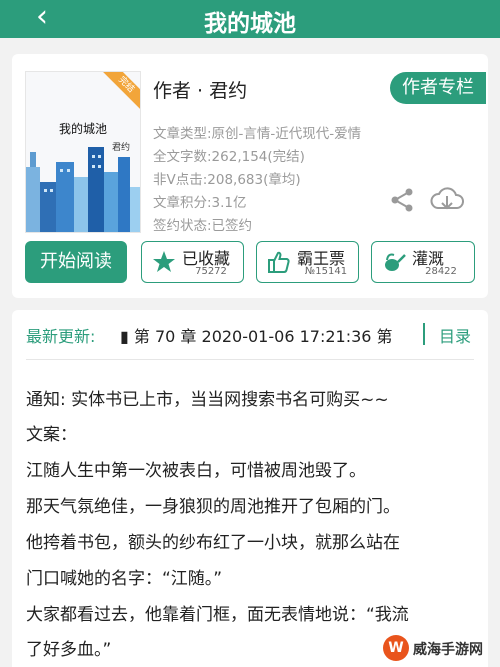 Image resolution: width=500 pixels, height=667 pixels. I want to click on collect-button: 已收藏 75272, so click(192, 262).